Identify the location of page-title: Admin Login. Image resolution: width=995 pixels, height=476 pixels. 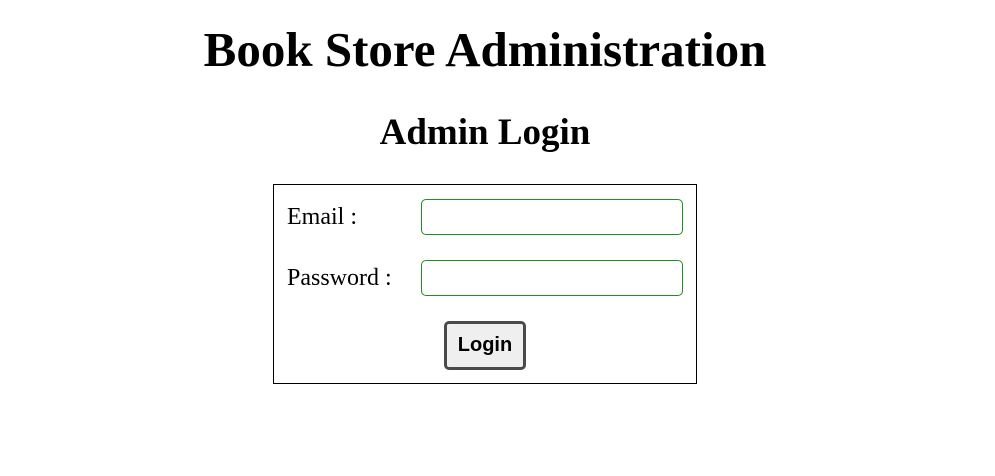
(485, 132).